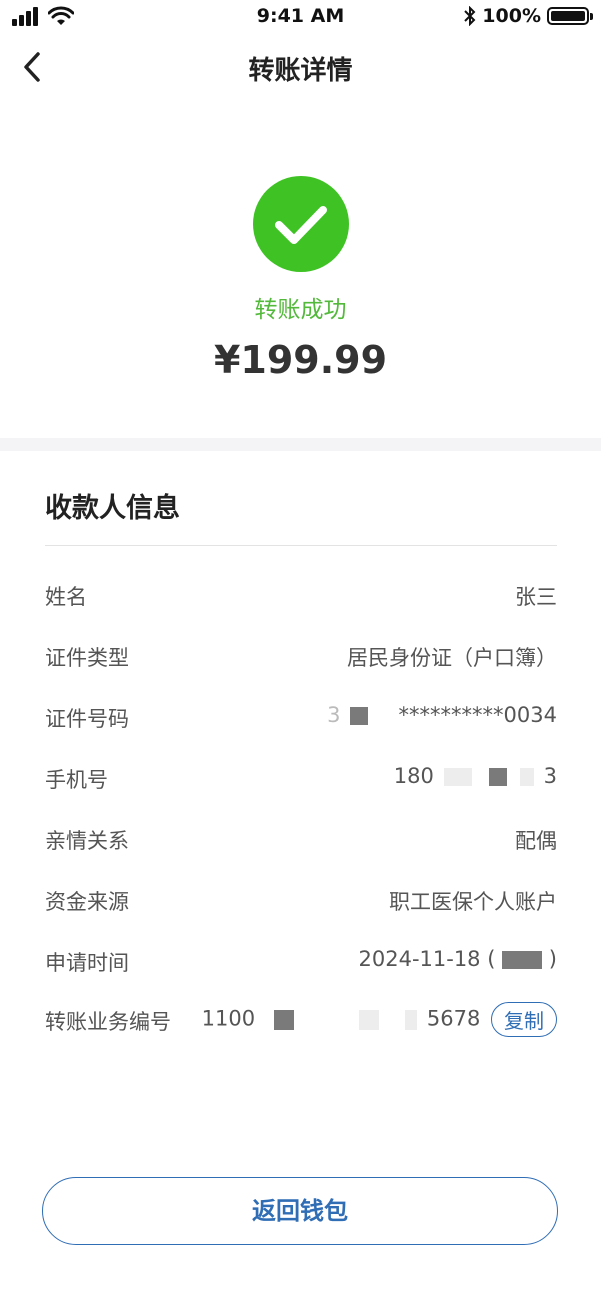 The height and width of the screenshot is (1298, 601). I want to click on row-value: 职工医保个人账户, so click(473, 902).